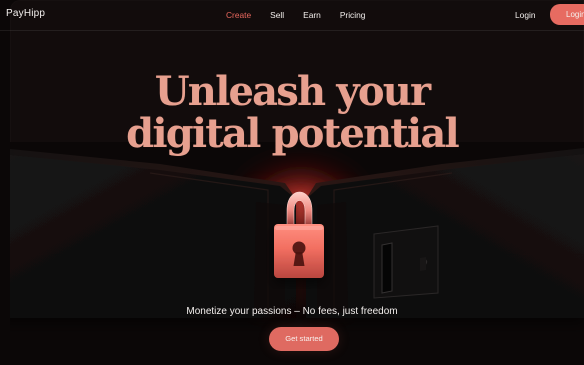  I want to click on nav-item-create: Create, so click(238, 15).